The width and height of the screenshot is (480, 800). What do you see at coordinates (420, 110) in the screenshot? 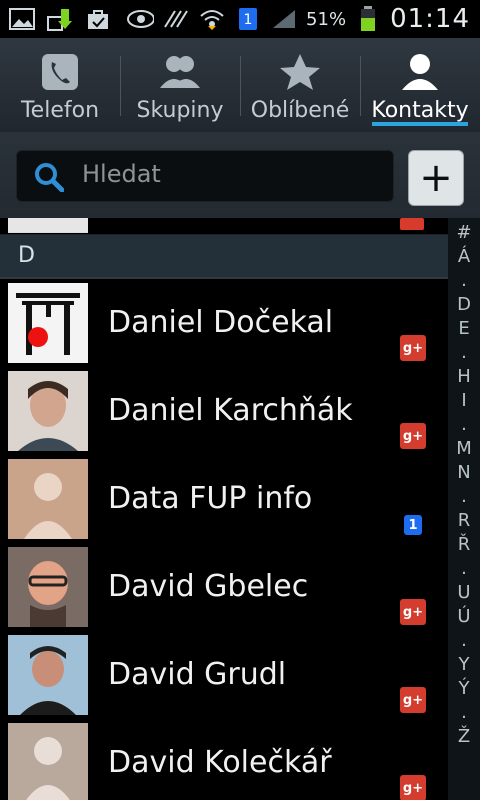
I see `tab-label: Kontakty` at bounding box center [420, 110].